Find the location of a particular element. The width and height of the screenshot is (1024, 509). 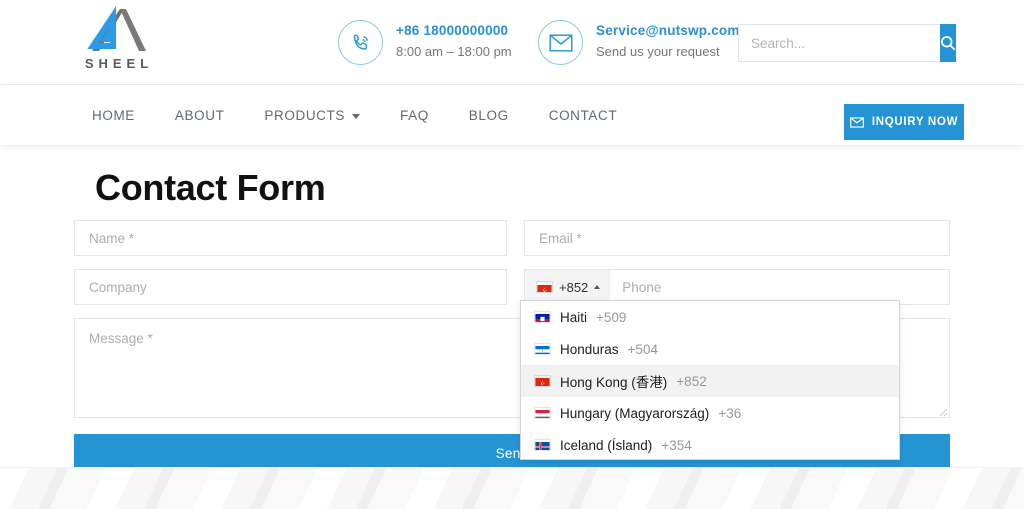

country-code-selector: +852 is located at coordinates (568, 287).